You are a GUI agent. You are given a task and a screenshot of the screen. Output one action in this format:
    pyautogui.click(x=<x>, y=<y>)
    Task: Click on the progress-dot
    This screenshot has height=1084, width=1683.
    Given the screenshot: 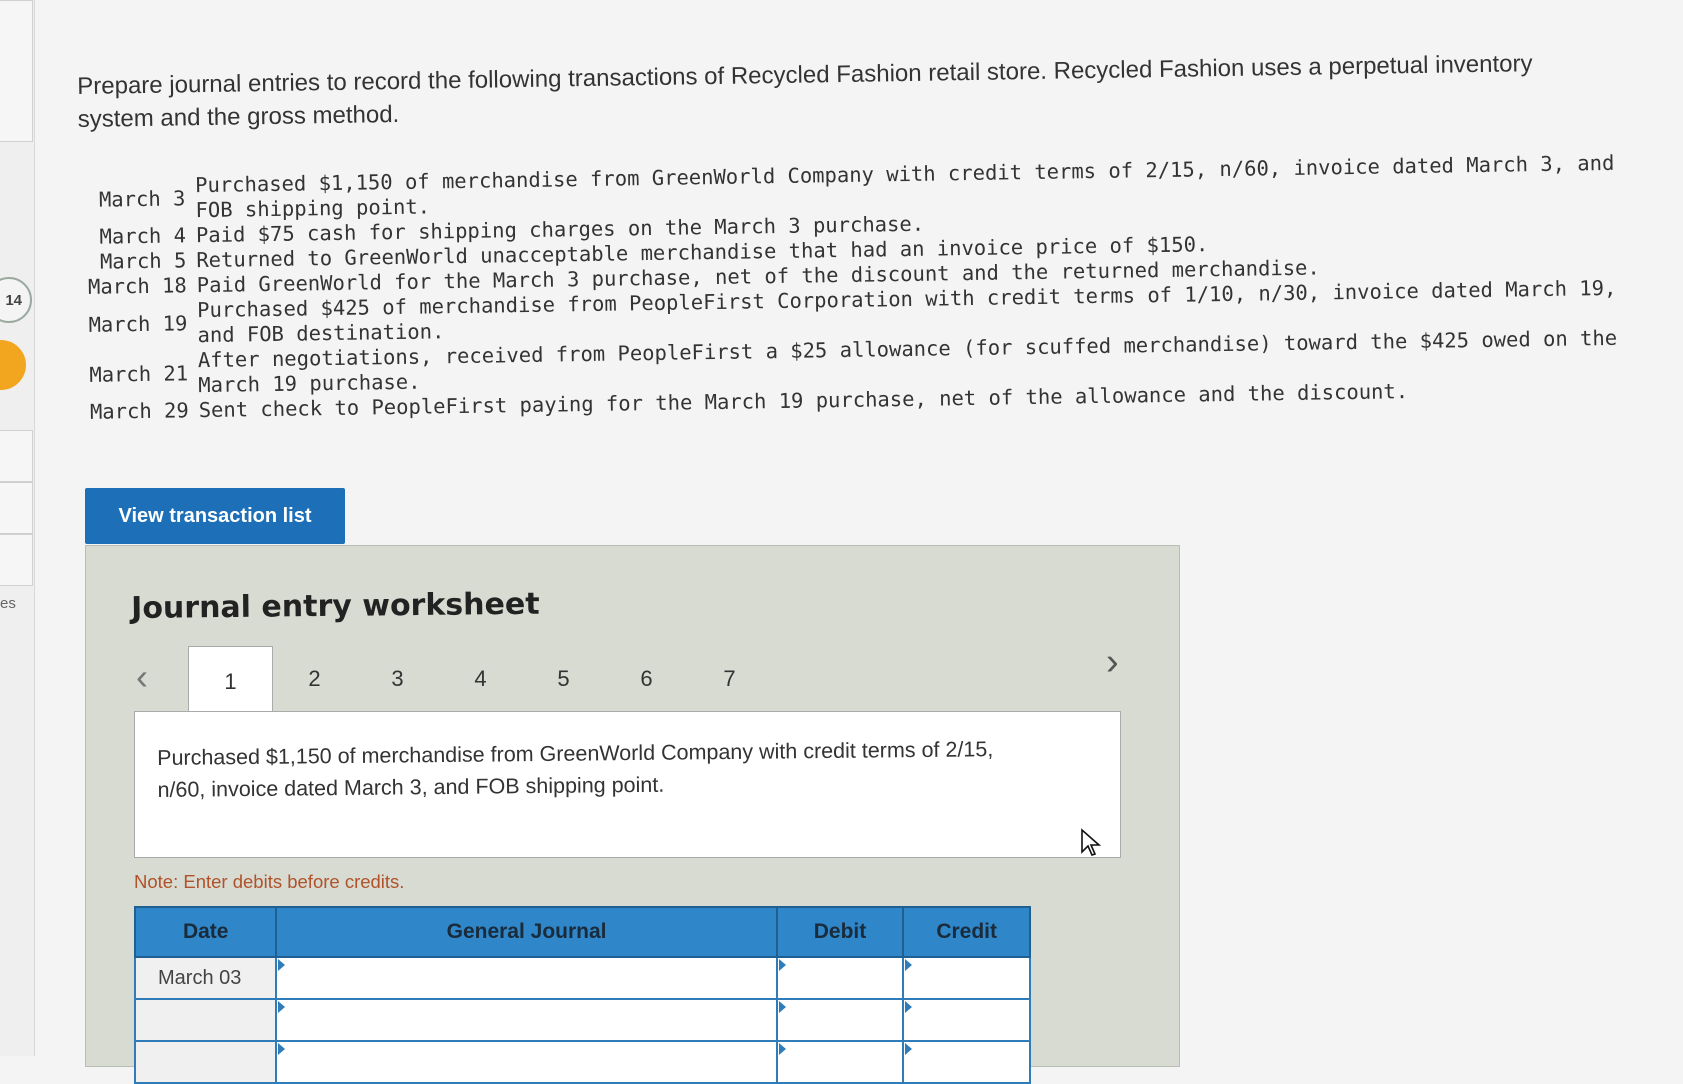 What is the action you would take?
    pyautogui.click(x=13, y=365)
    